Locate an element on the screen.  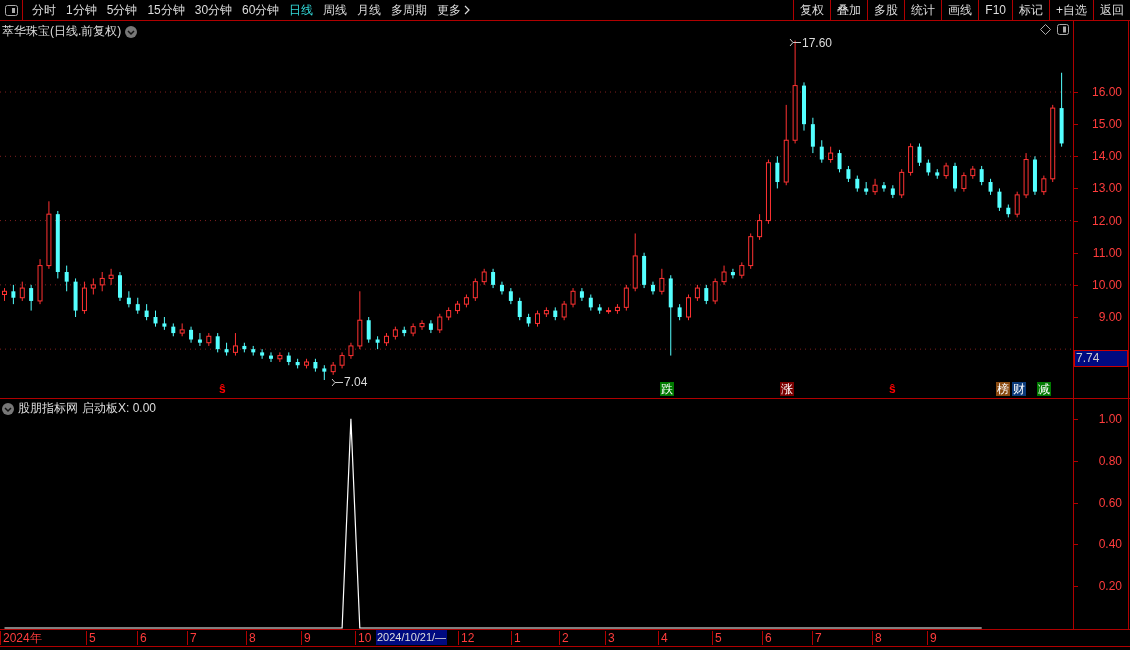
period-tab: 1分钟 is located at coordinates (81, 10).